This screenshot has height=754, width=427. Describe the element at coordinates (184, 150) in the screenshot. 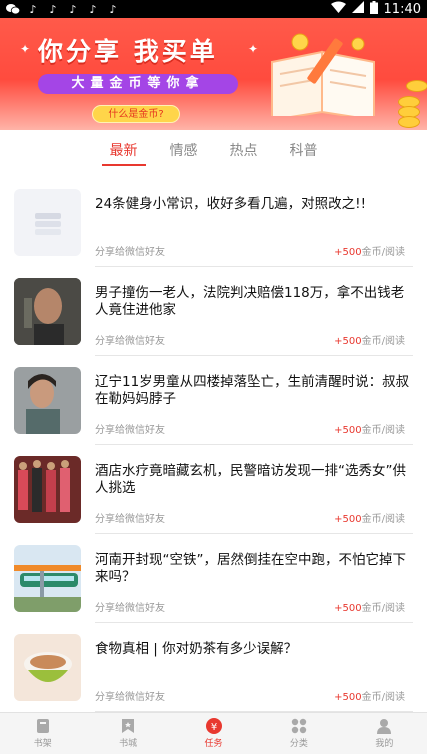

I see `tab-emotion: 情感` at that location.